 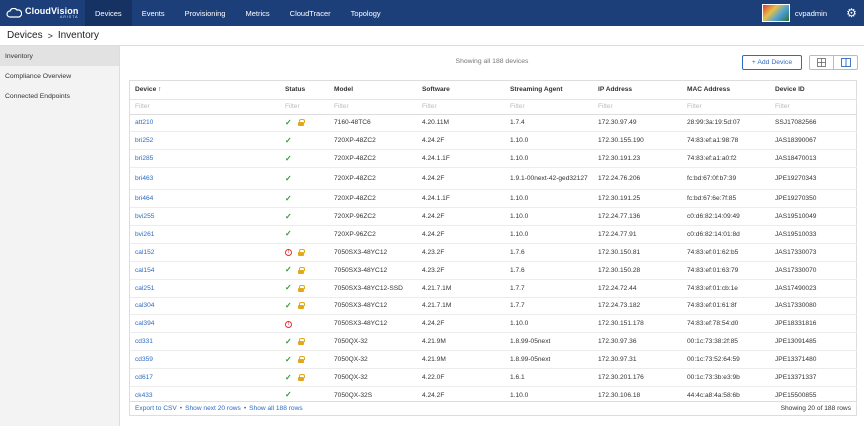 I want to click on sidebar-item-compliance-overview: Compliance Overview, so click(x=59, y=76).